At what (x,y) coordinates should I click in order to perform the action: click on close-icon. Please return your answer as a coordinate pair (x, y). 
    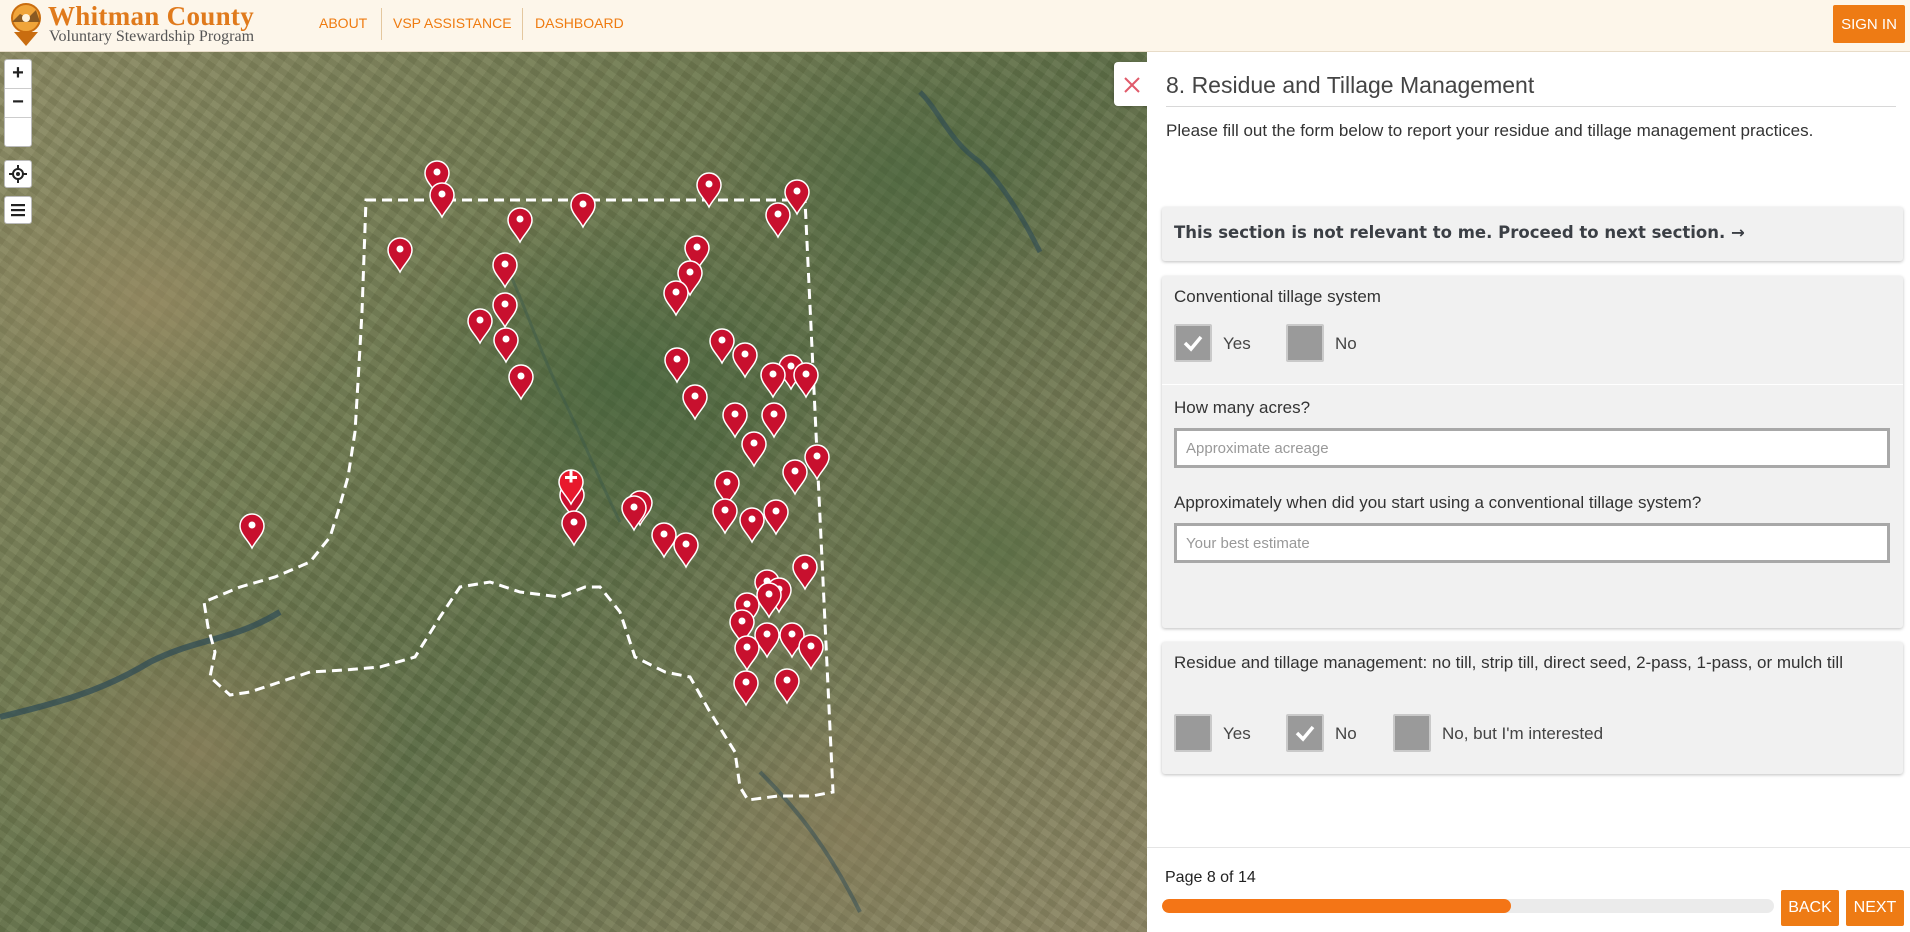
    Looking at the image, I should click on (1132, 85).